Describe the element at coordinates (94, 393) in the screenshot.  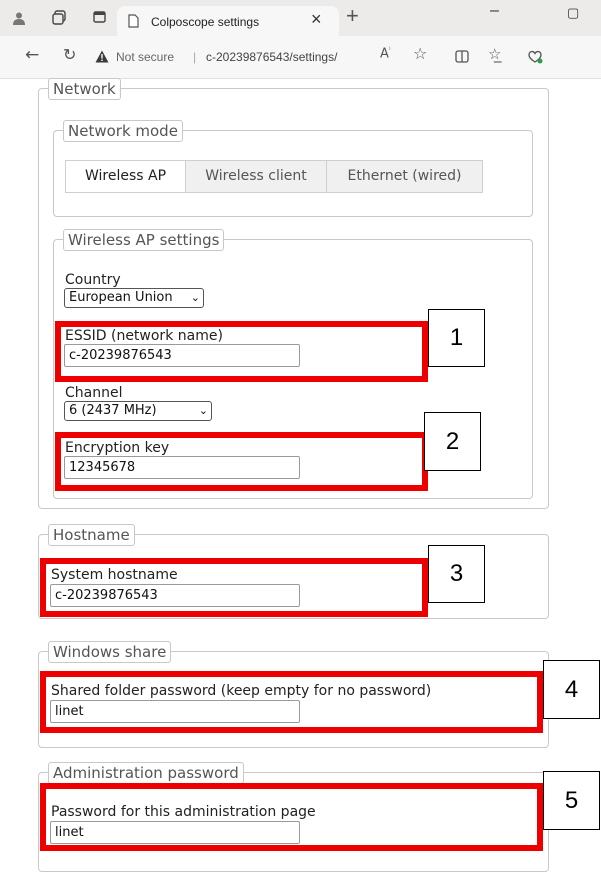
I see `channel-label: Channel` at that location.